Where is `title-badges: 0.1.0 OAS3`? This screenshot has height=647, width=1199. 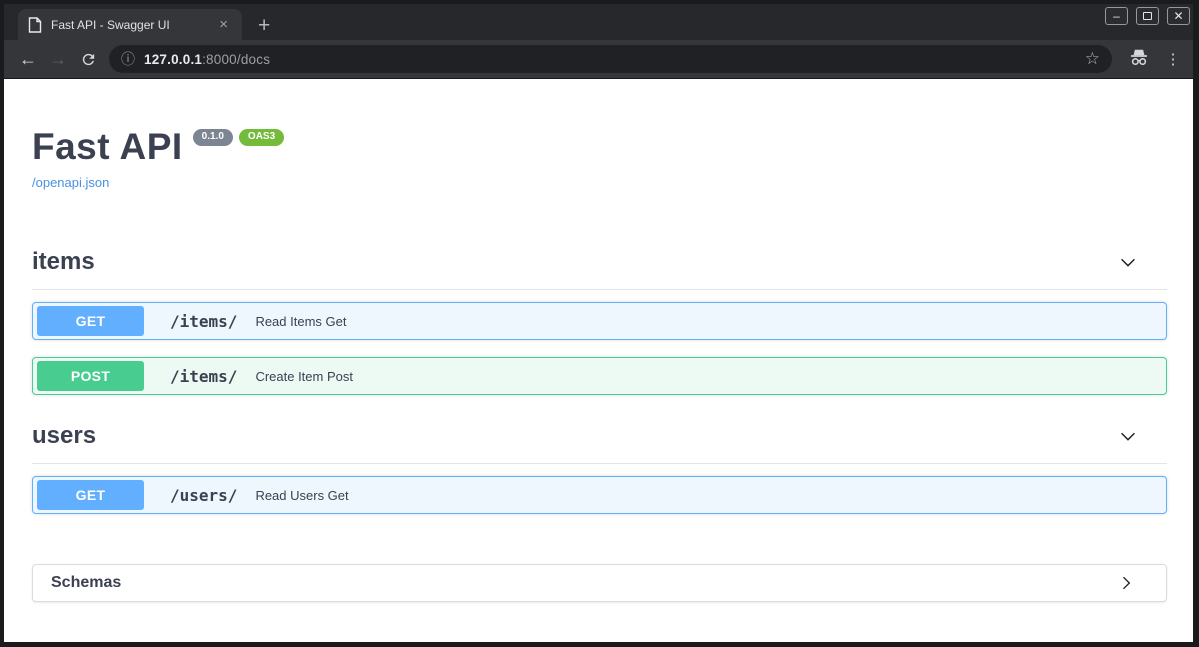 title-badges: 0.1.0 OAS3 is located at coordinates (238, 137).